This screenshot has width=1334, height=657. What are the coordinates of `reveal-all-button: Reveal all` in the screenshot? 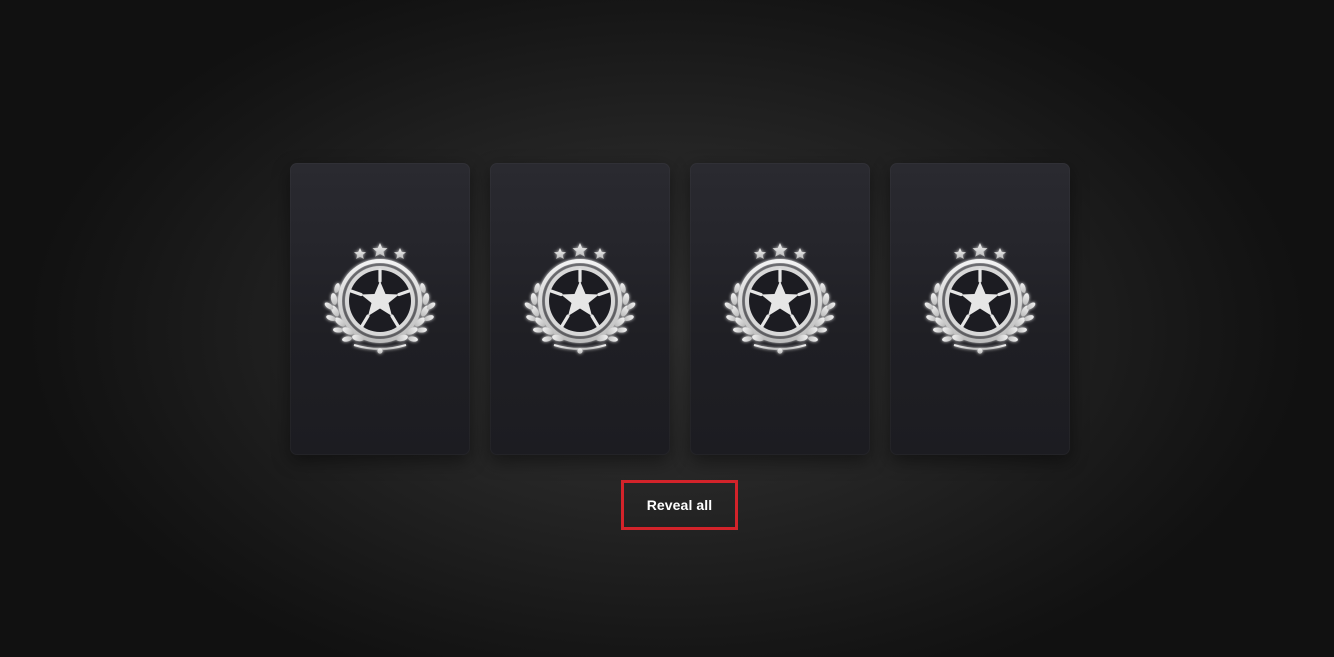 It's located at (679, 505).